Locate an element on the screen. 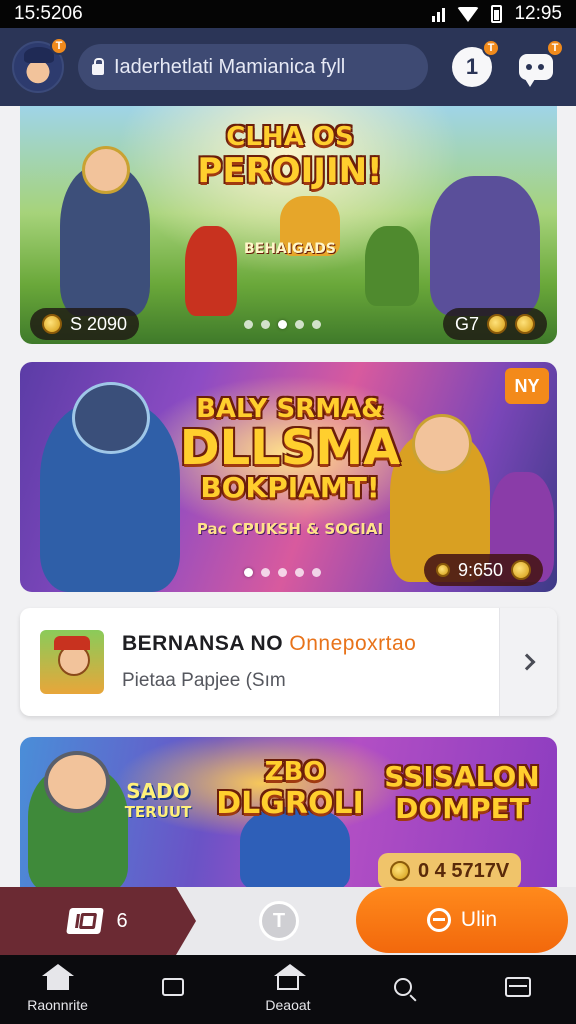 The height and width of the screenshot is (1024, 576). card-title-main: BERNANSA NO is located at coordinates (203, 643).